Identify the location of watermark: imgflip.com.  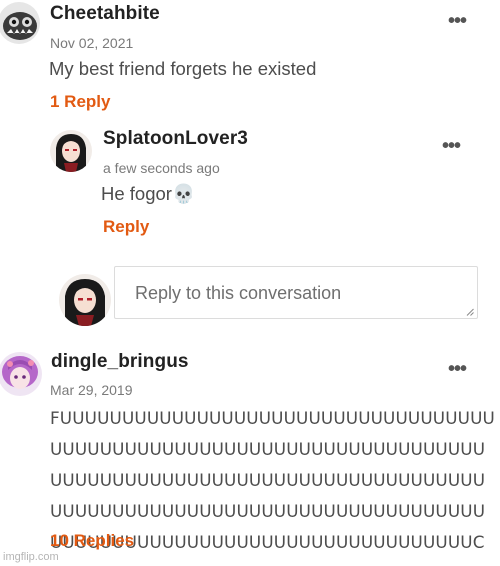
(31, 557).